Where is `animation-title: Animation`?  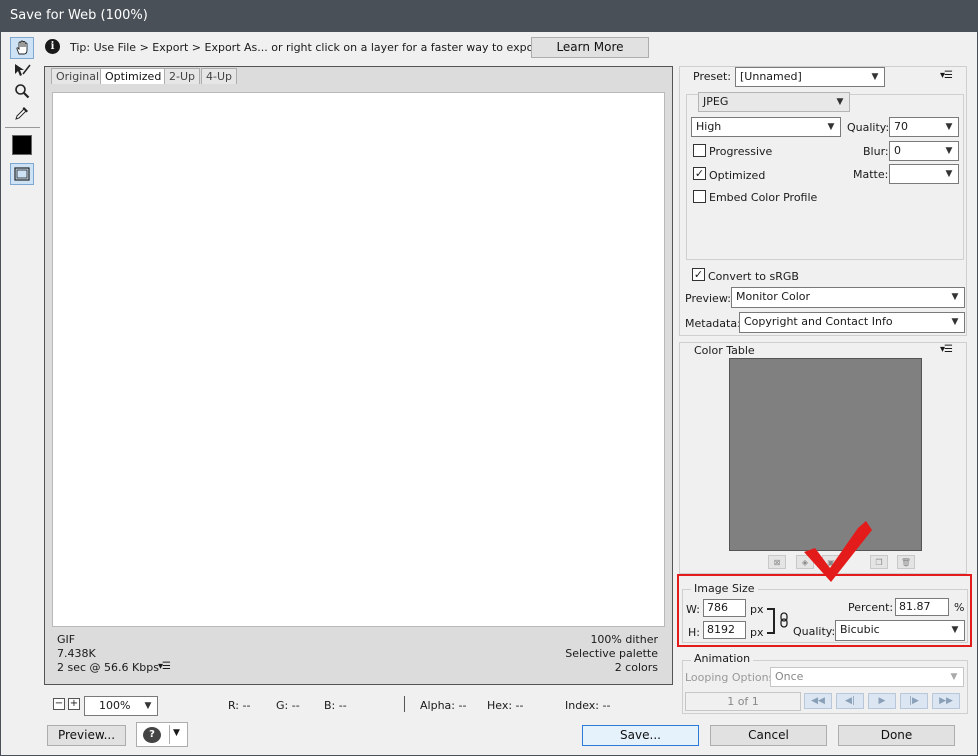
animation-title: Animation is located at coordinates (722, 658).